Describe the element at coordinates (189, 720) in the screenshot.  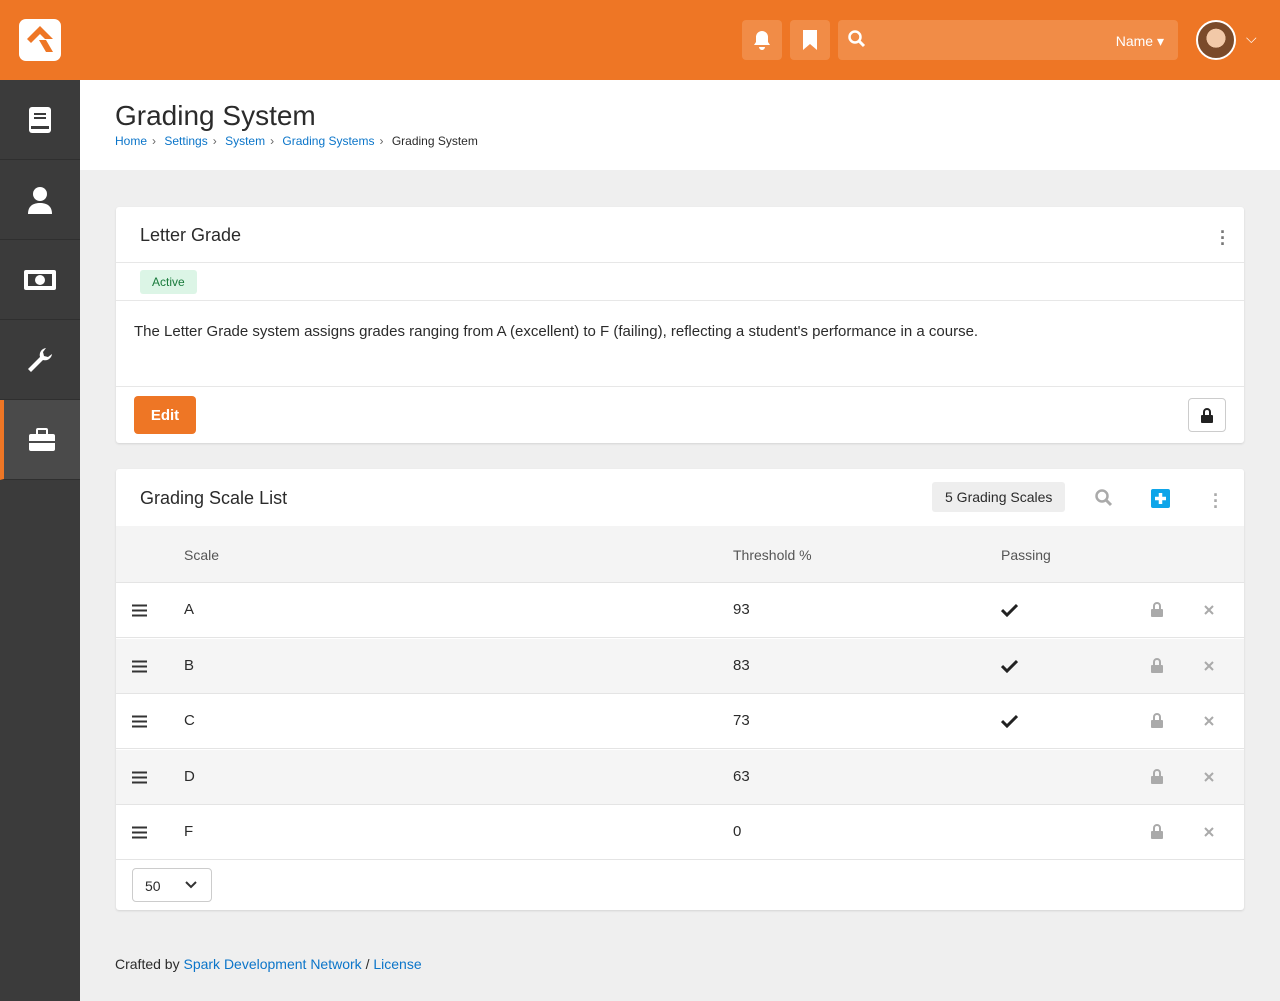
I see `scale-cell: C` at that location.